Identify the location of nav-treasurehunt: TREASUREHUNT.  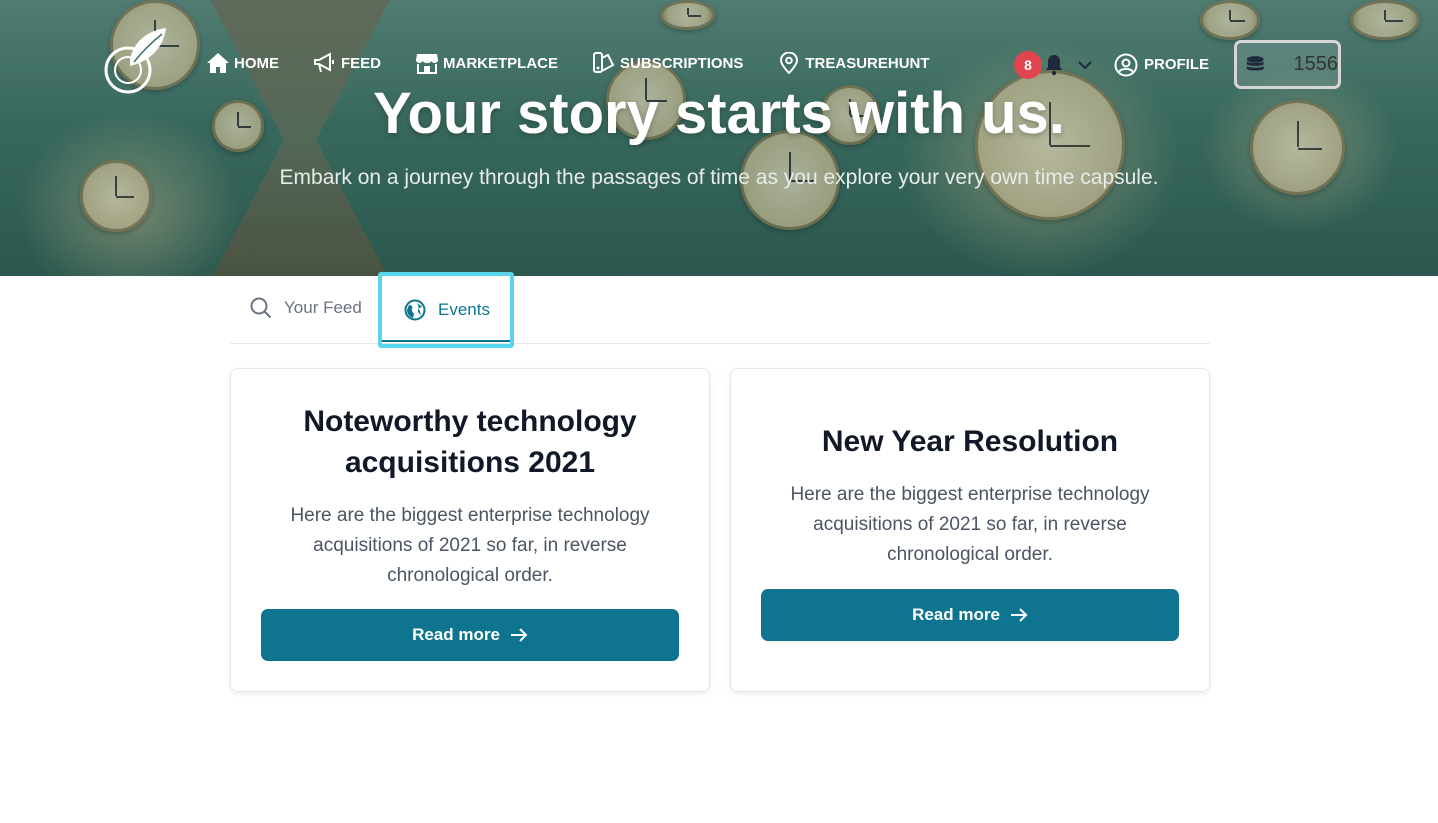
(853, 63).